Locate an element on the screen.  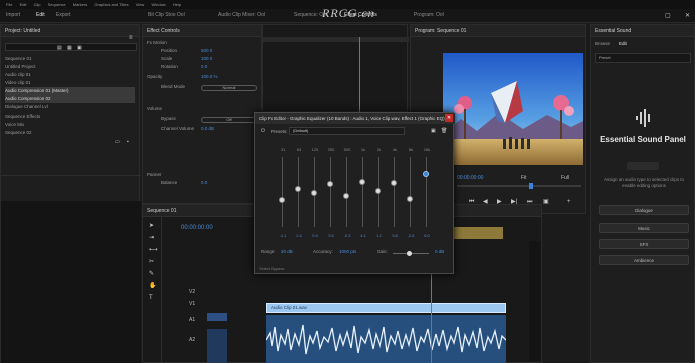
list-item: Sequence 01 is located at coordinates (70, 59).